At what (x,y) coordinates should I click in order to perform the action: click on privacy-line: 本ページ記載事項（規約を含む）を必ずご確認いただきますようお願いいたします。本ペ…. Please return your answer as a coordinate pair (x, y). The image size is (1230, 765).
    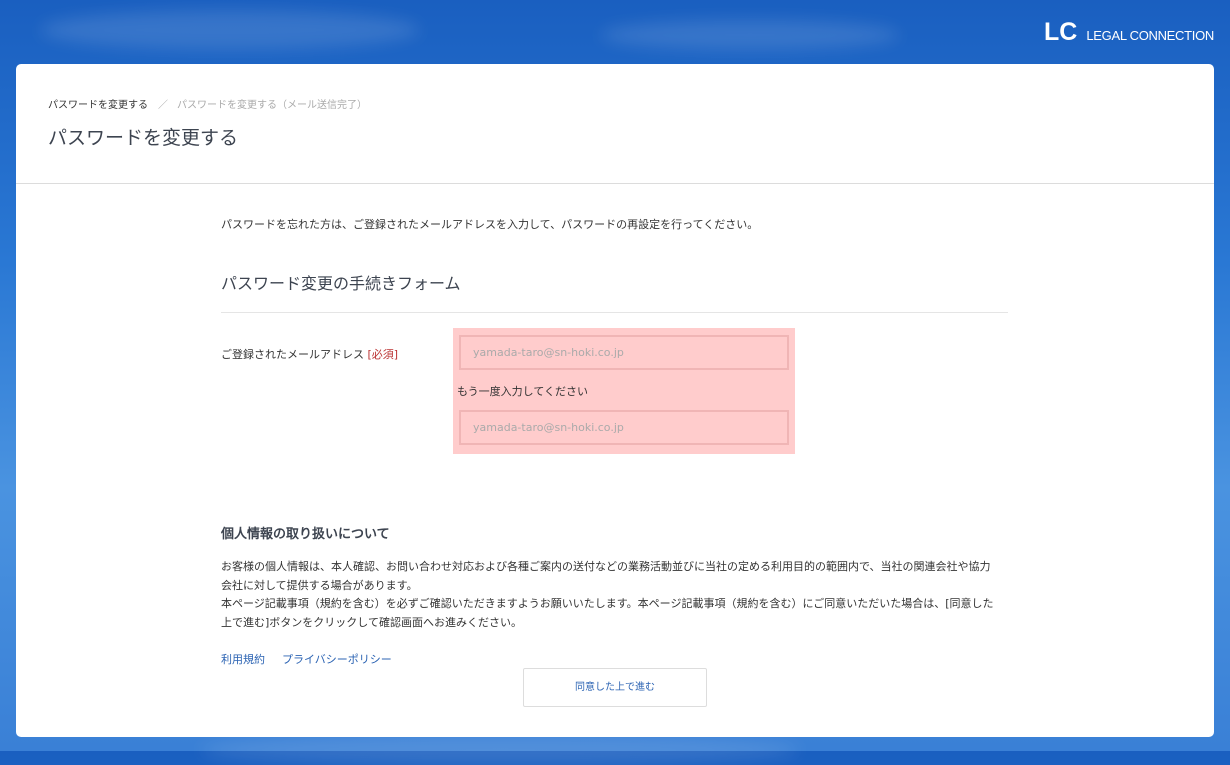
    Looking at the image, I should click on (607, 603).